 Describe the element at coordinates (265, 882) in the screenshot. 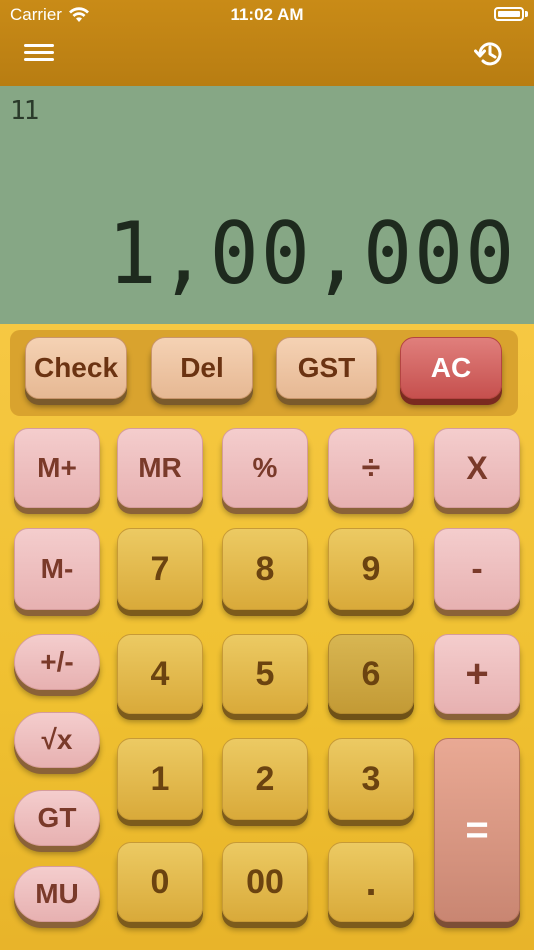

I see `double-zero-button: 00` at that location.